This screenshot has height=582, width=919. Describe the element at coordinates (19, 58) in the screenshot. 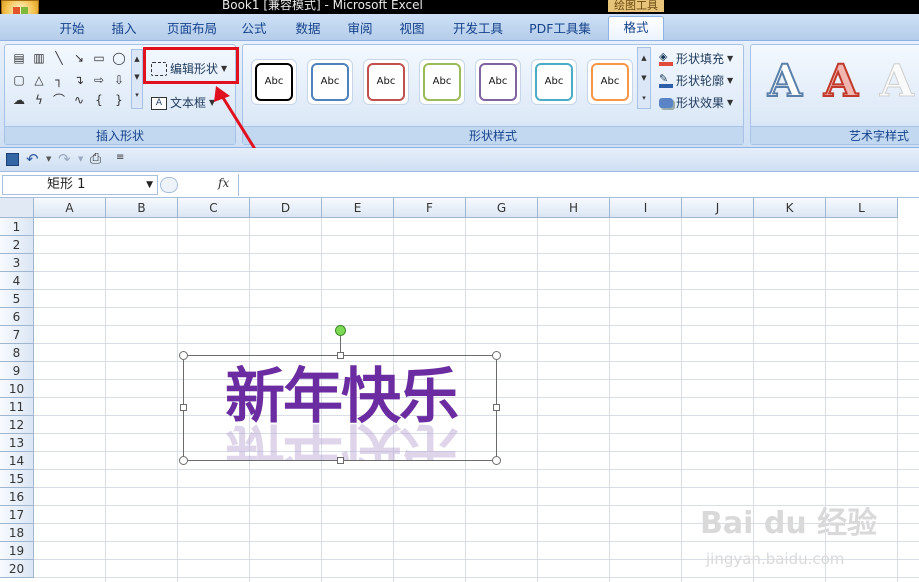

I see `textbox-shape-icon: ▤` at that location.